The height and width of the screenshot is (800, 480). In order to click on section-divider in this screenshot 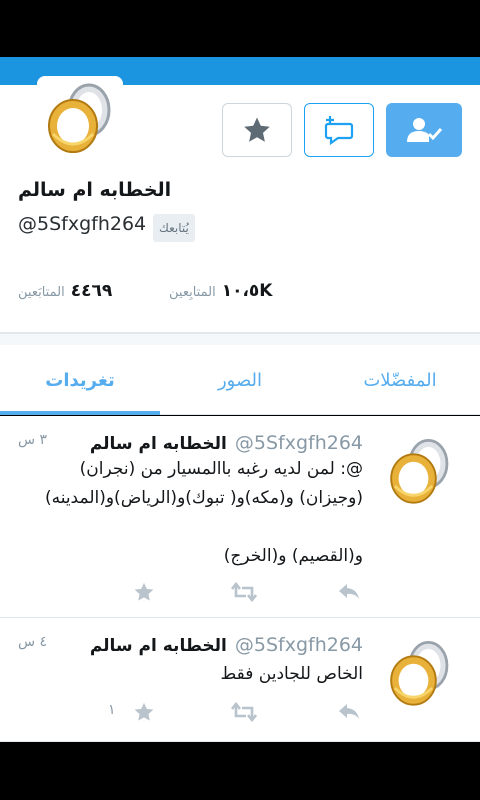, I will do `click(240, 339)`.